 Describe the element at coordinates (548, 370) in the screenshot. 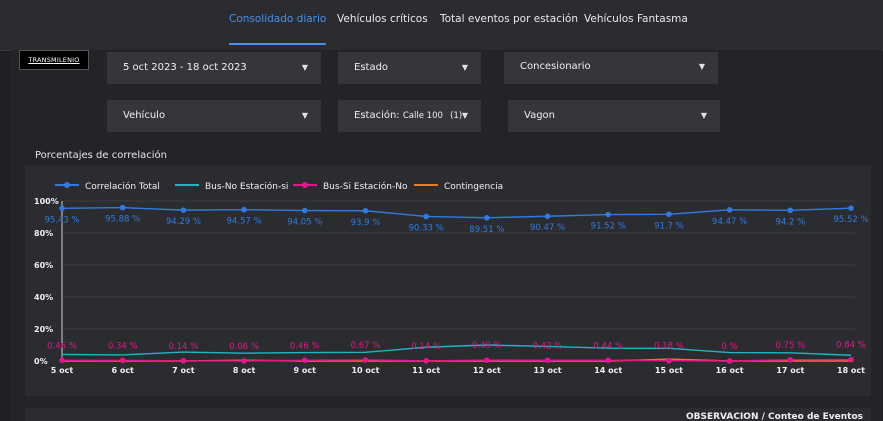

I see `x-tick-label: 13 oct` at that location.